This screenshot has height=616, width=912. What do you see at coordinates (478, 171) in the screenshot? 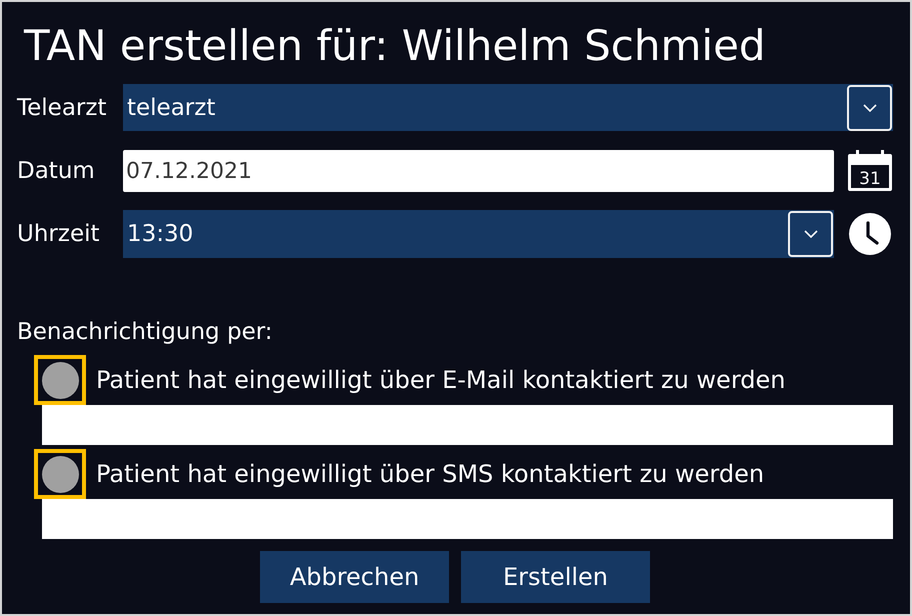
I see `date-field: 07.12.2021` at bounding box center [478, 171].